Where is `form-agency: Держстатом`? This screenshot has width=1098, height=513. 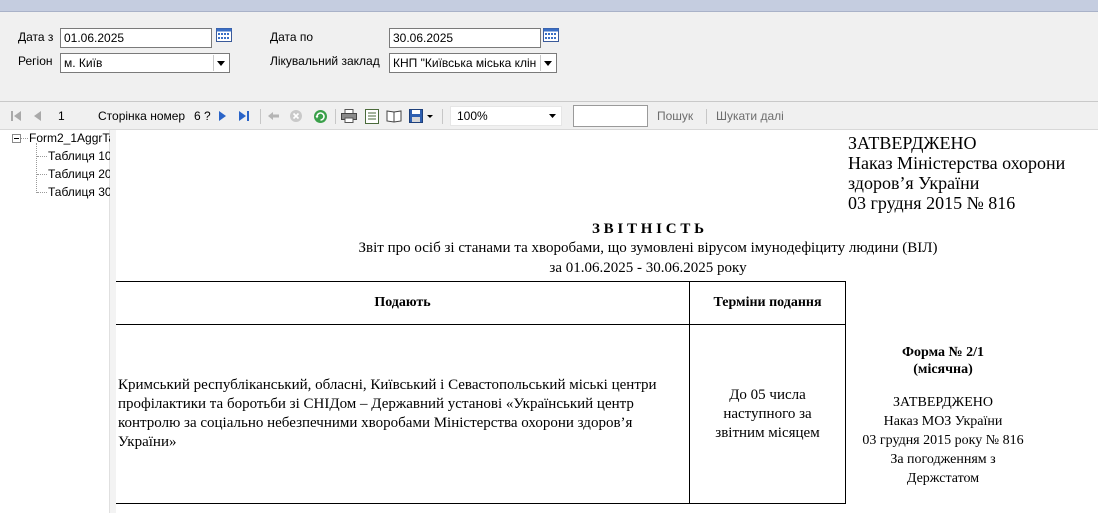 form-agency: Держстатом is located at coordinates (943, 478).